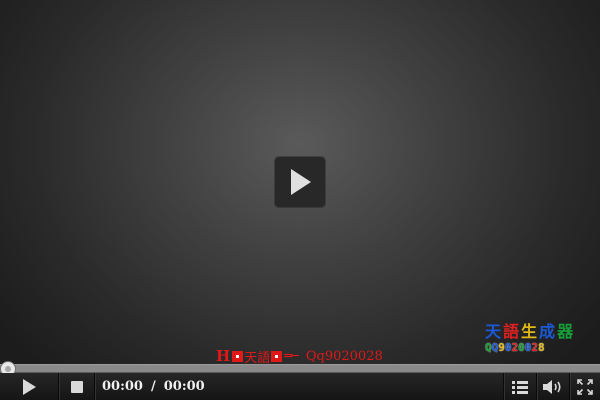 This screenshot has width=600, height=400. Describe the element at coordinates (547, 331) in the screenshot. I see `logo-char: 成` at that location.